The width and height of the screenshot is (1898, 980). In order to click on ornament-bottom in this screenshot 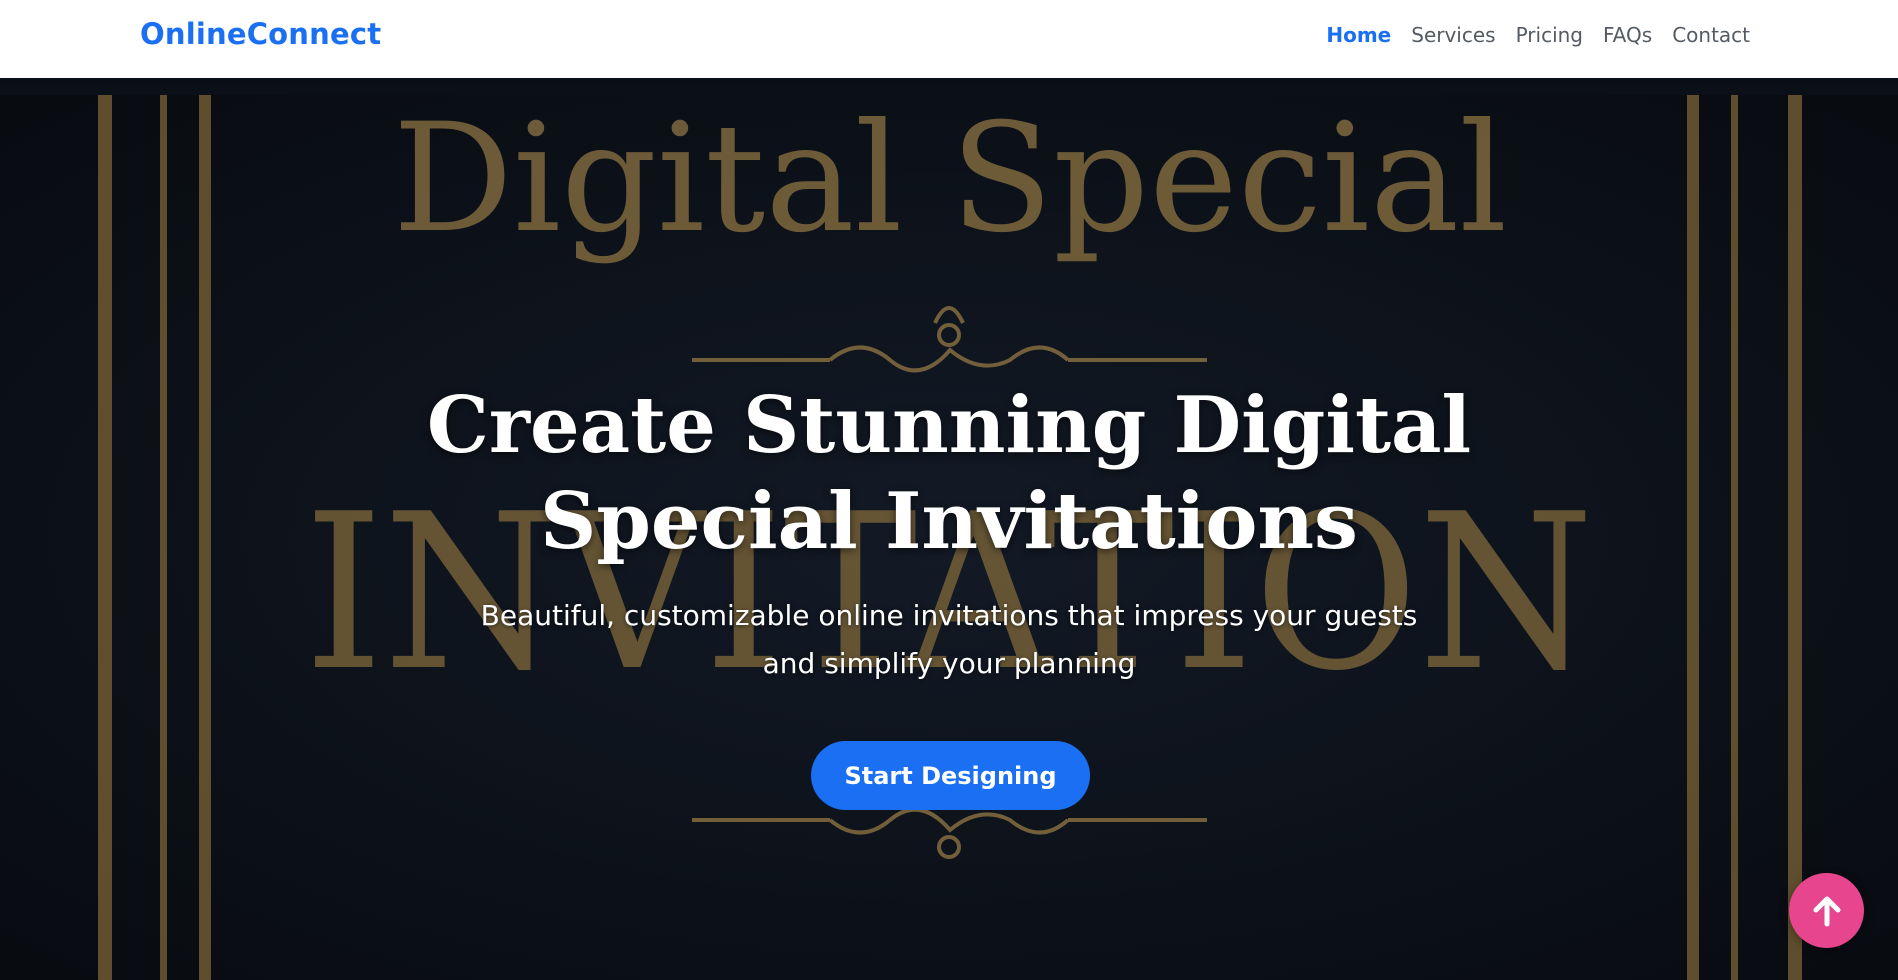, I will do `click(949, 833)`.